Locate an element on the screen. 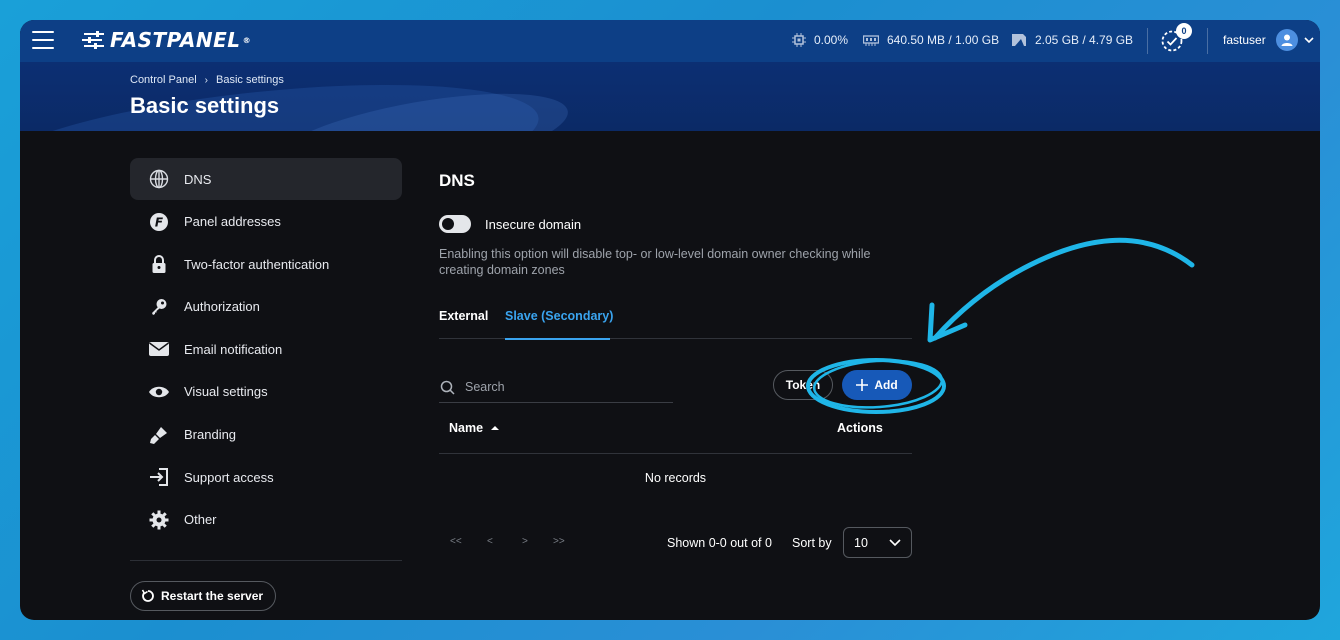  annotation-arrowhead is located at coordinates (947, 322).